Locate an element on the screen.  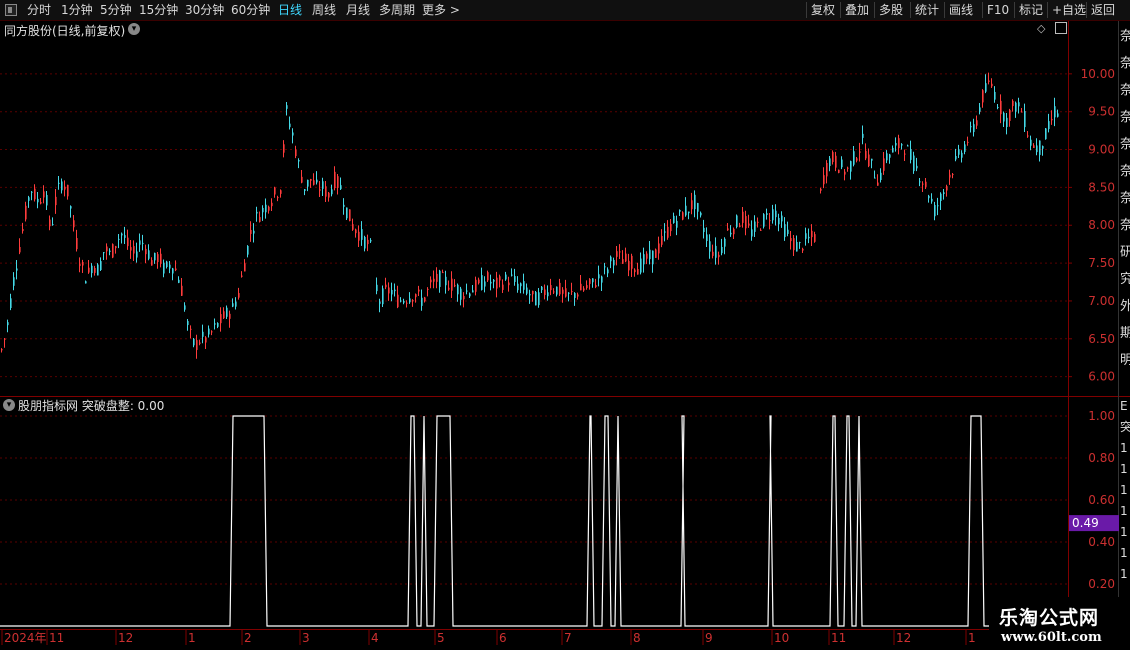
time-label: 10 is located at coordinates (781, 638).